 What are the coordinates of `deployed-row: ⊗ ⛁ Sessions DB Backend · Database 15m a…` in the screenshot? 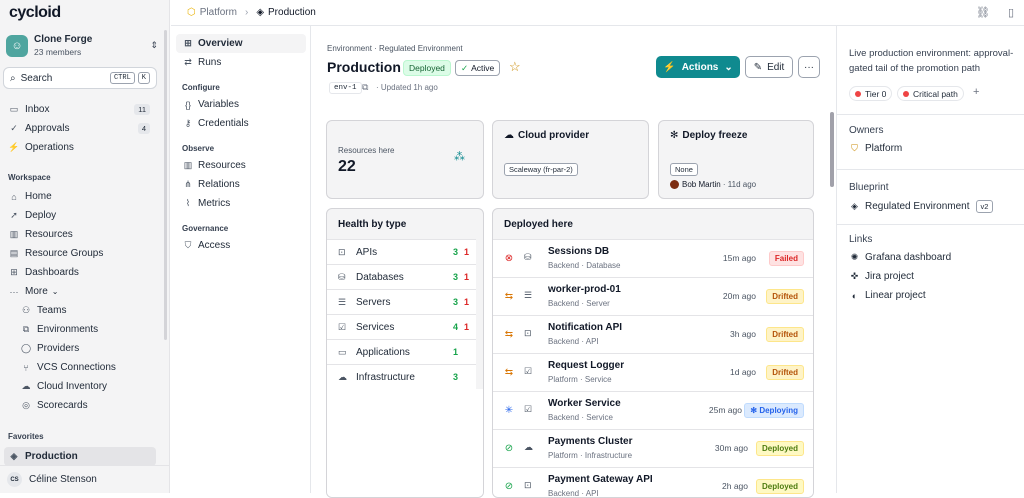 It's located at (653, 258).